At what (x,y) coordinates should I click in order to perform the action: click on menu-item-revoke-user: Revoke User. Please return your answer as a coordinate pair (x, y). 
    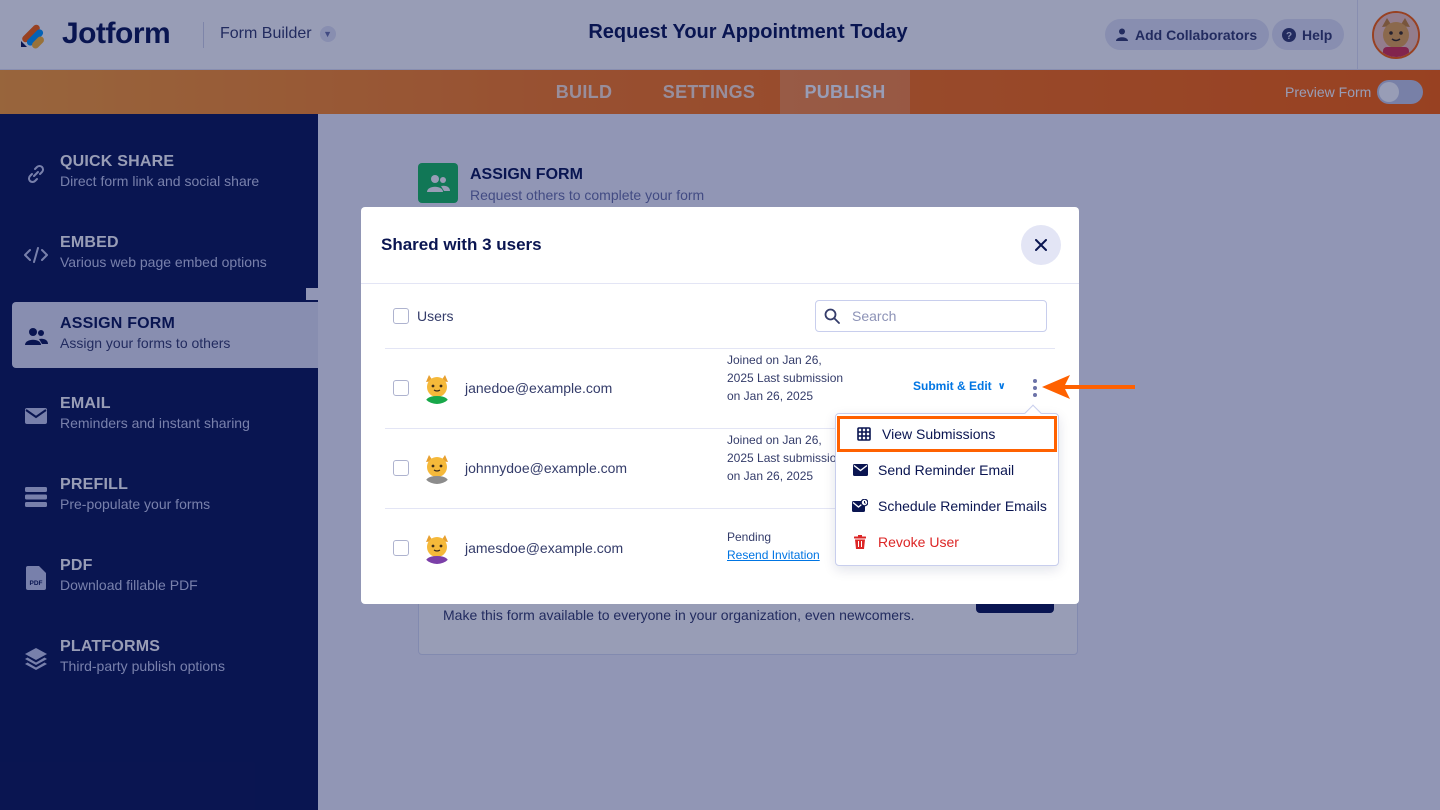
    Looking at the image, I should click on (947, 542).